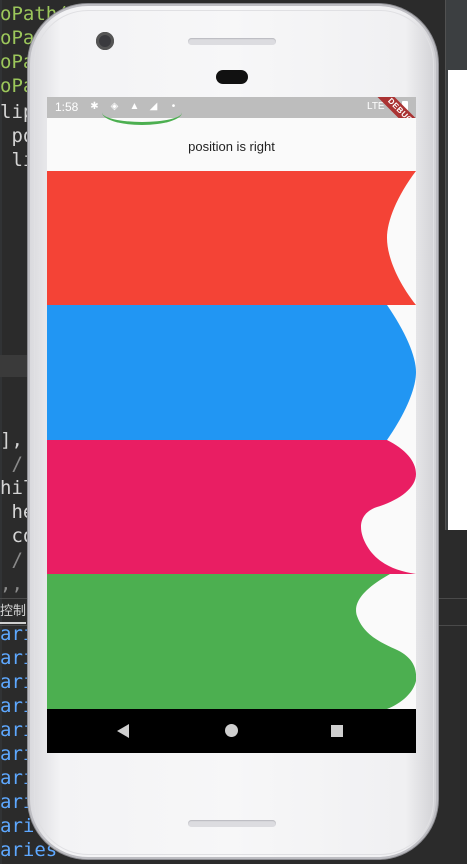 This screenshot has width=467, height=864. Describe the element at coordinates (231, 507) in the screenshot. I see `pink-band` at that location.